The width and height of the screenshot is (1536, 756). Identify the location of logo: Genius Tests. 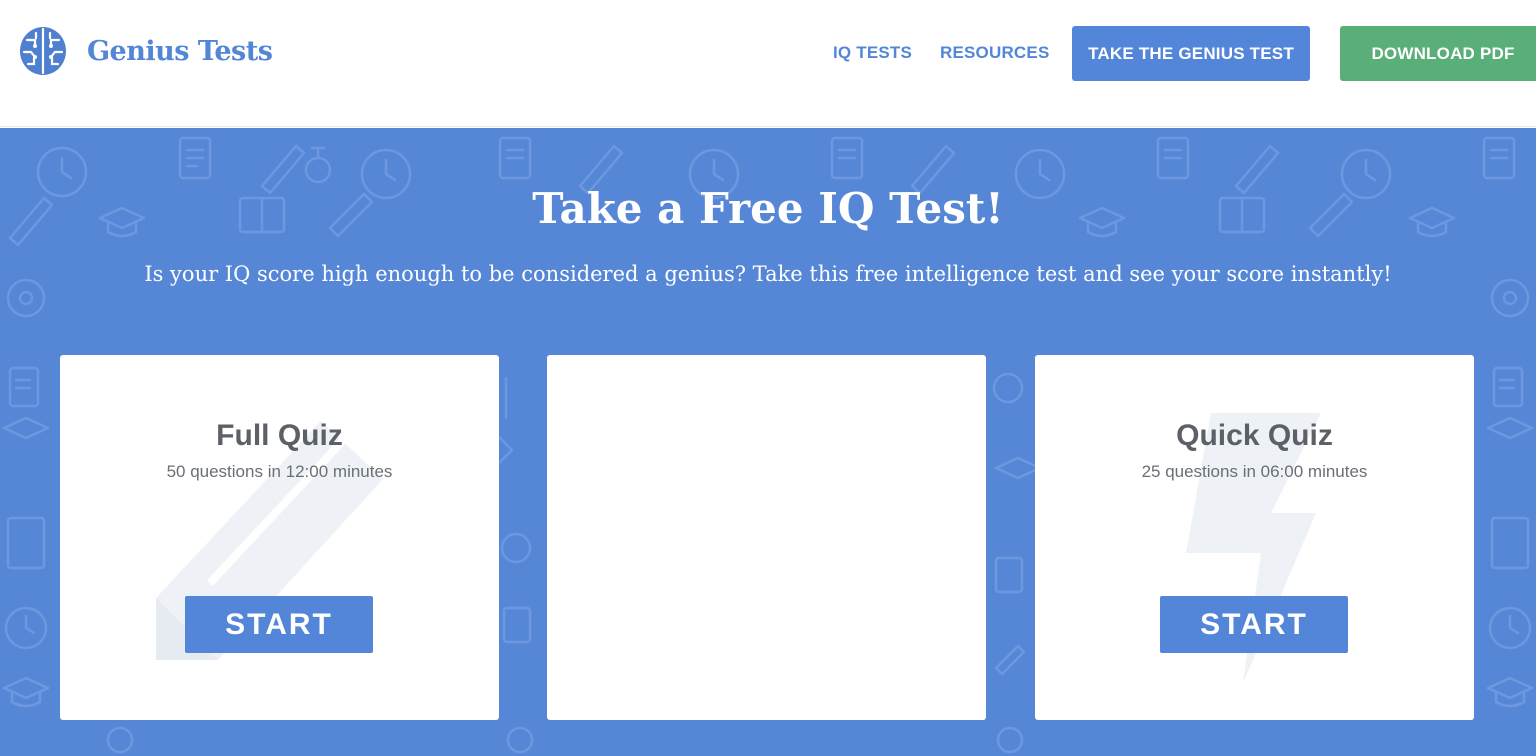
(145, 51).